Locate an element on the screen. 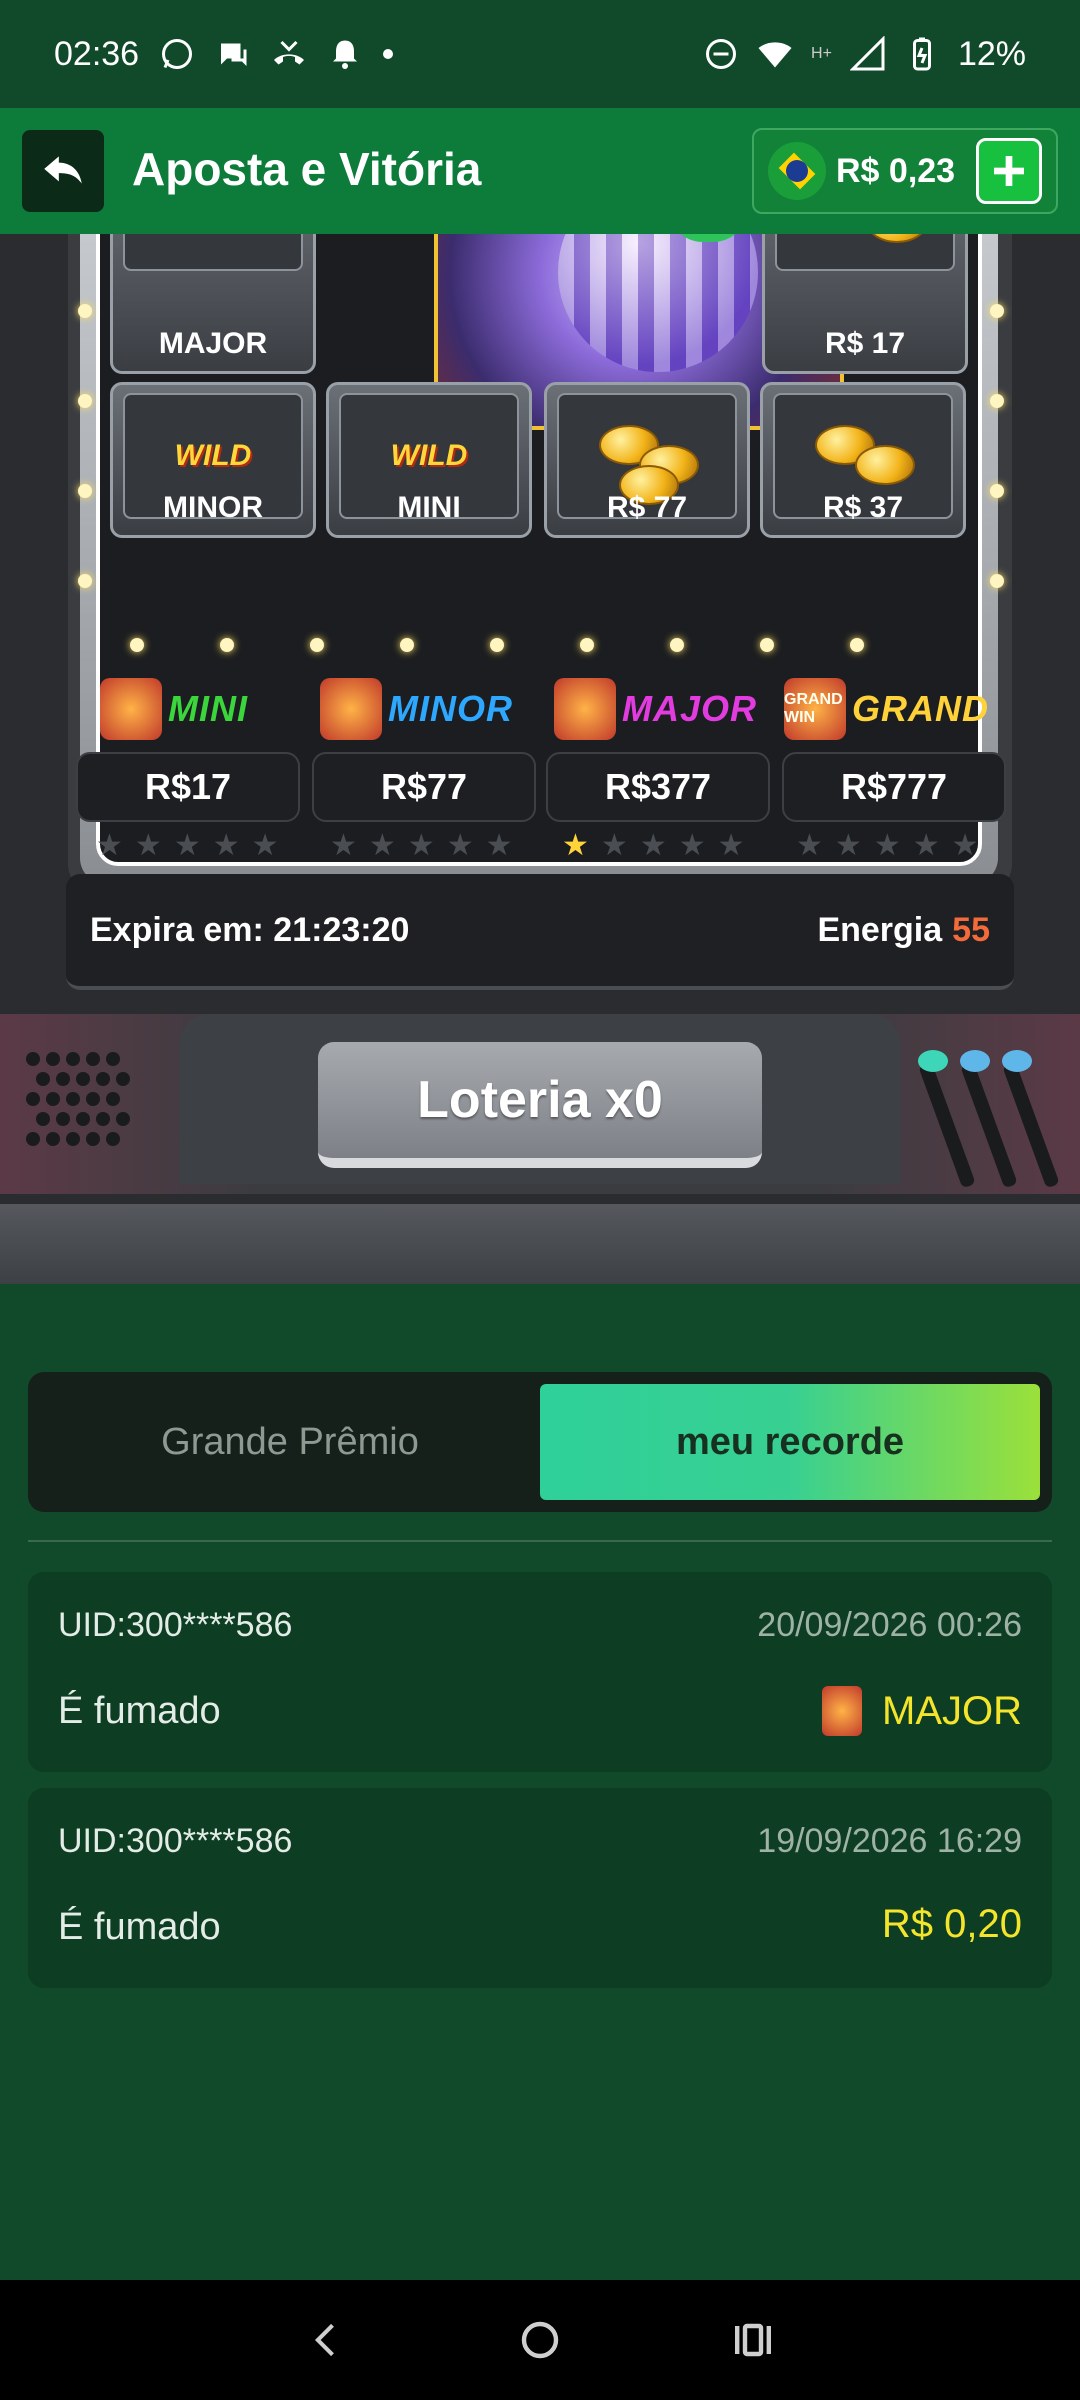 The image size is (1080, 2400). jackpot-value-major: R$377 is located at coordinates (658, 787).